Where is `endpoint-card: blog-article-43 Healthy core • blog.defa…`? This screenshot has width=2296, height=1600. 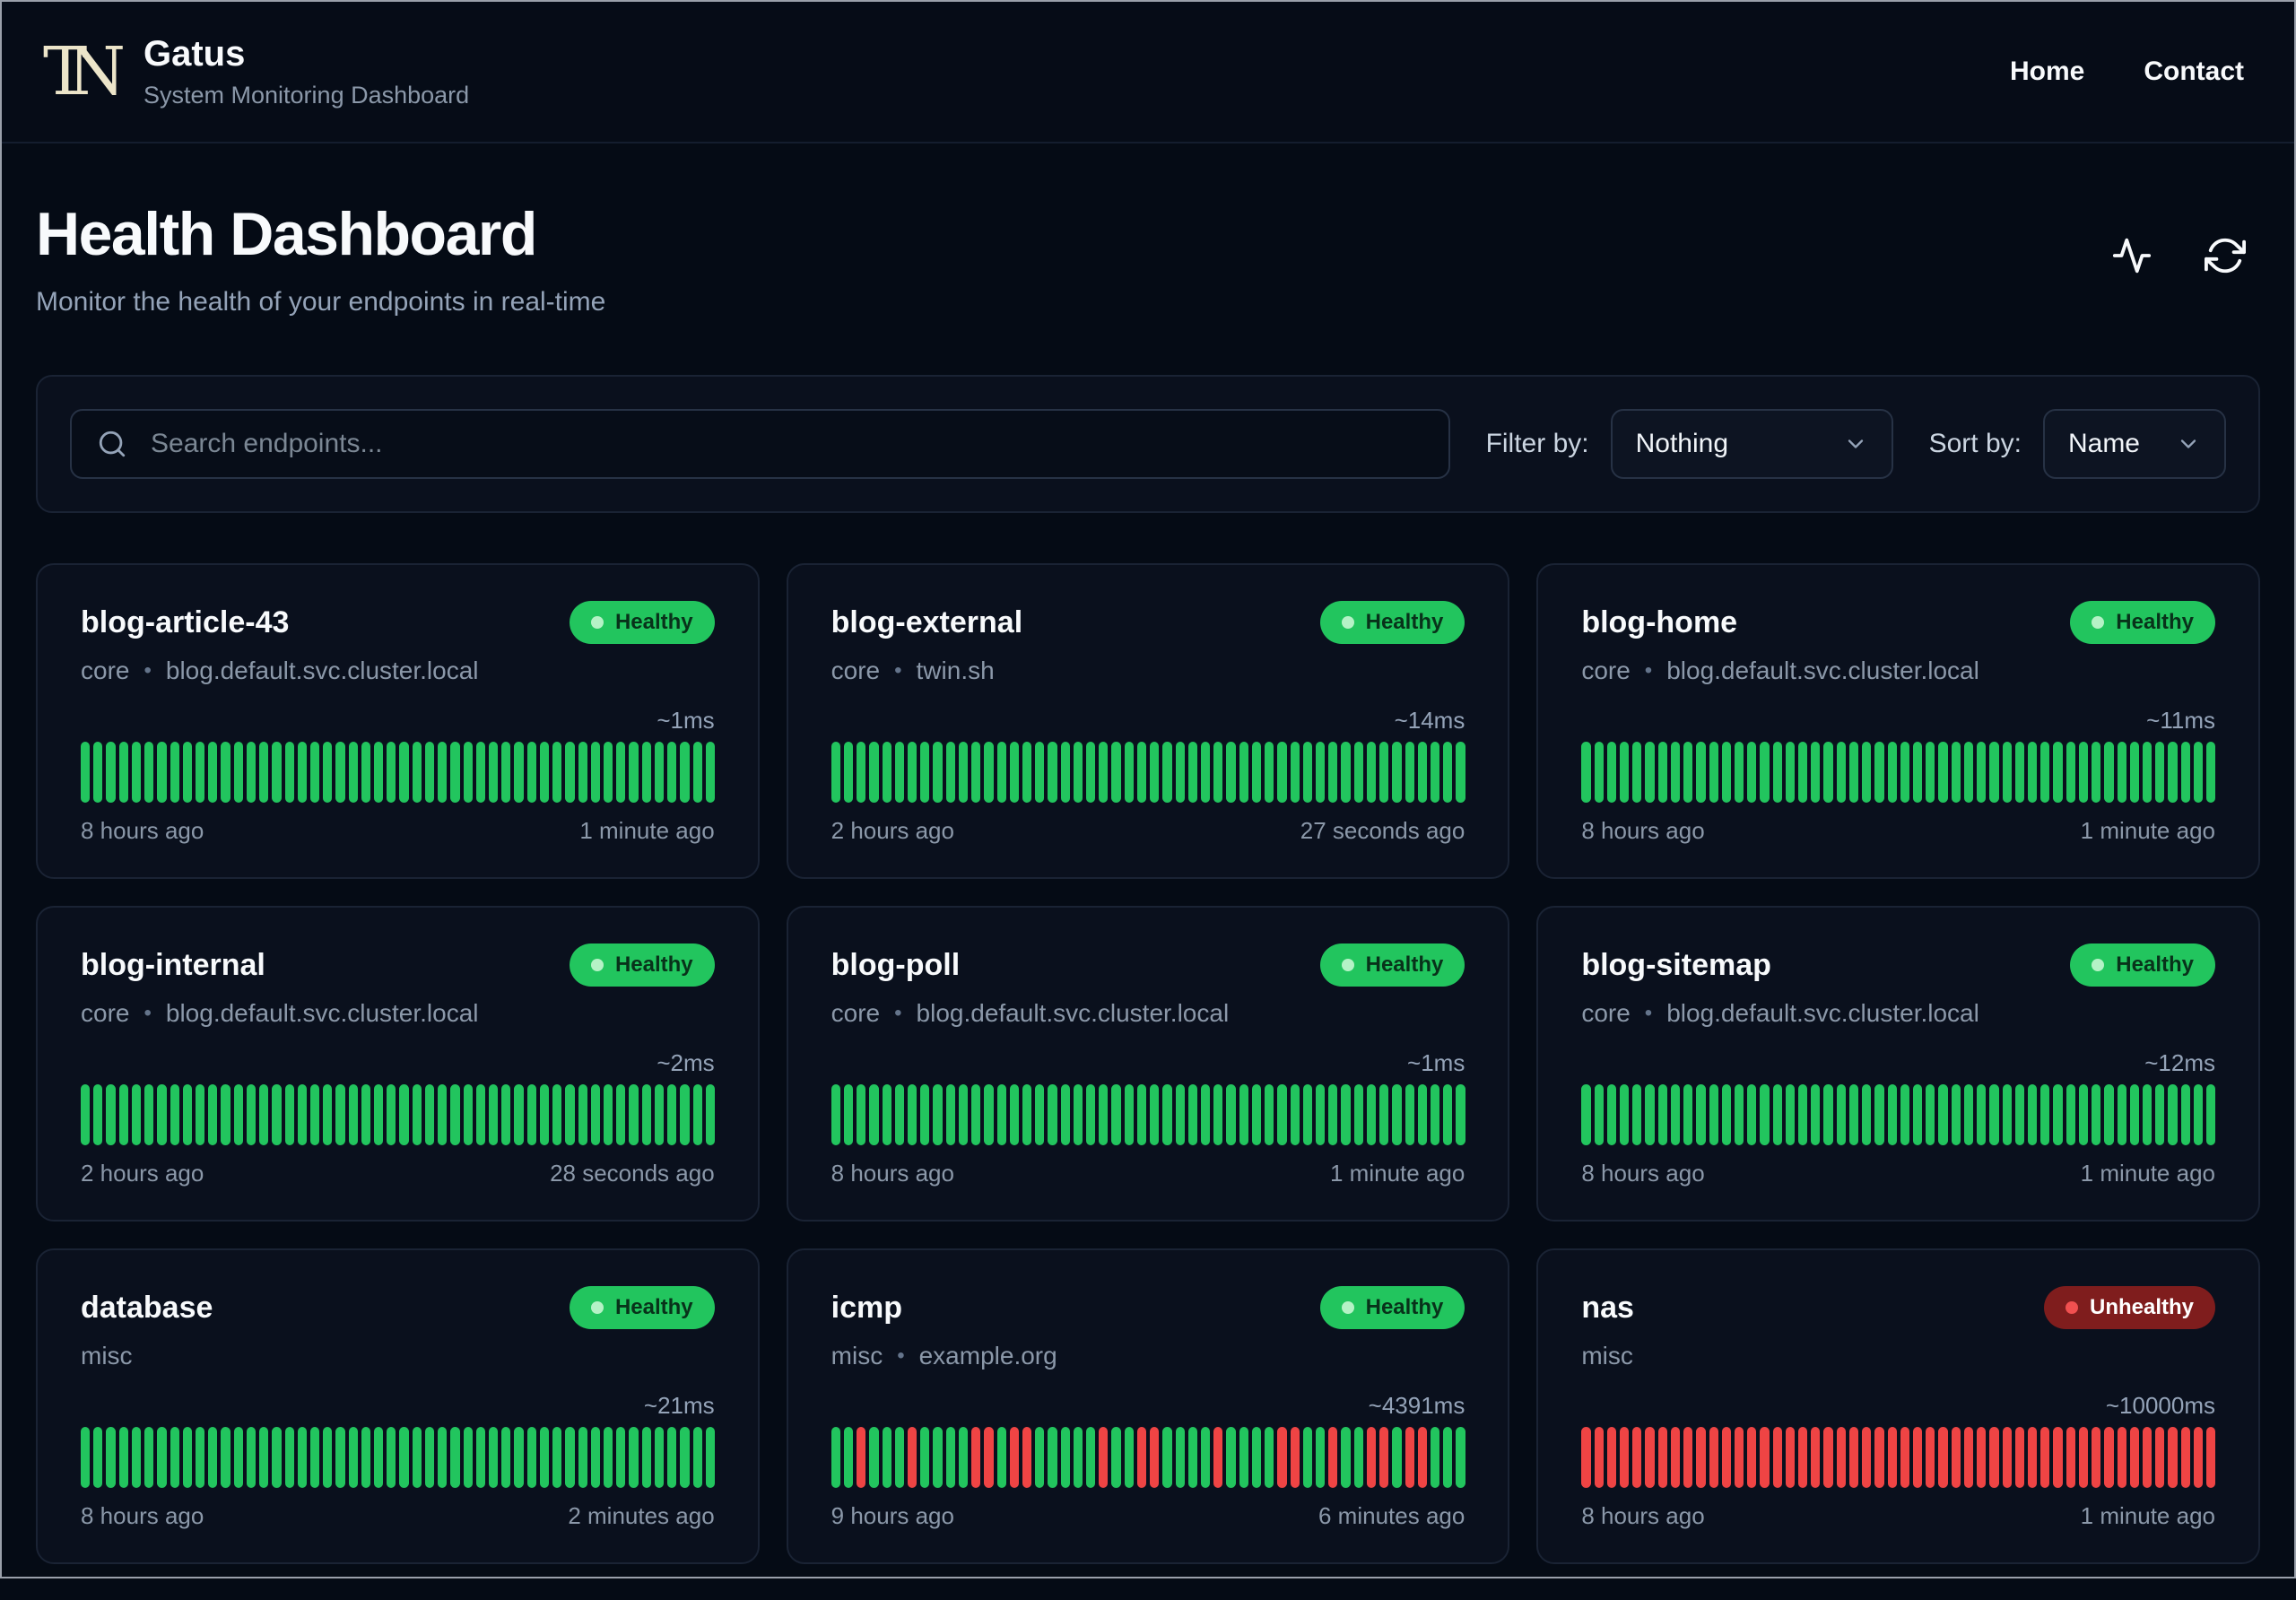
endpoint-card: blog-article-43 Healthy core • blog.defa… is located at coordinates (398, 721).